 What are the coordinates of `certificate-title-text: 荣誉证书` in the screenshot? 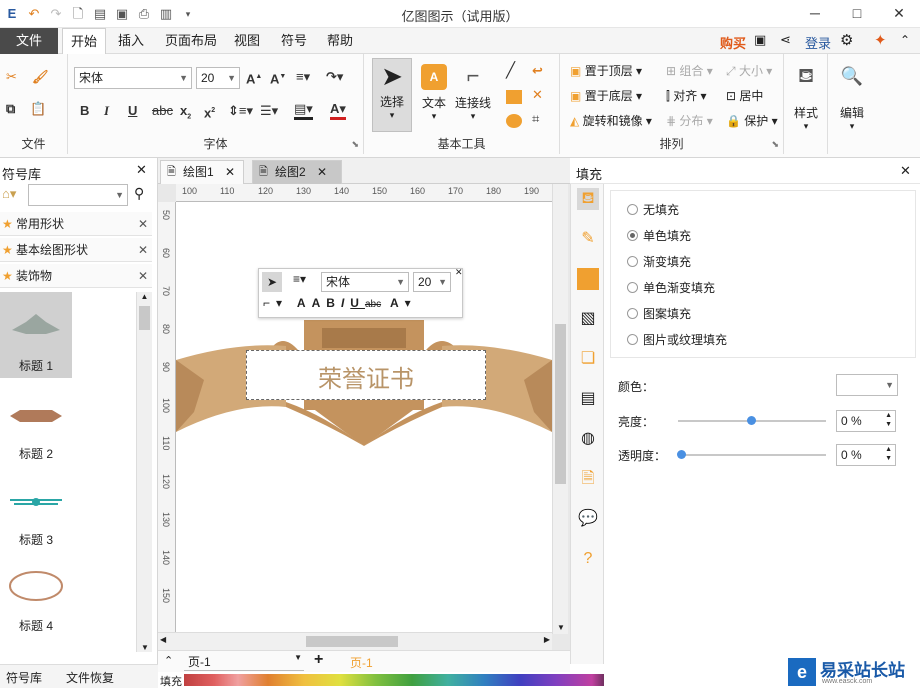 It's located at (366, 376).